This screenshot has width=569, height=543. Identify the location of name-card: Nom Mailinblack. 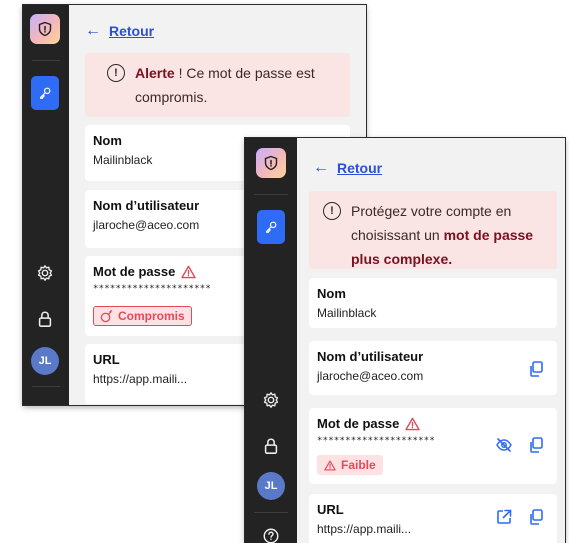
(433, 303).